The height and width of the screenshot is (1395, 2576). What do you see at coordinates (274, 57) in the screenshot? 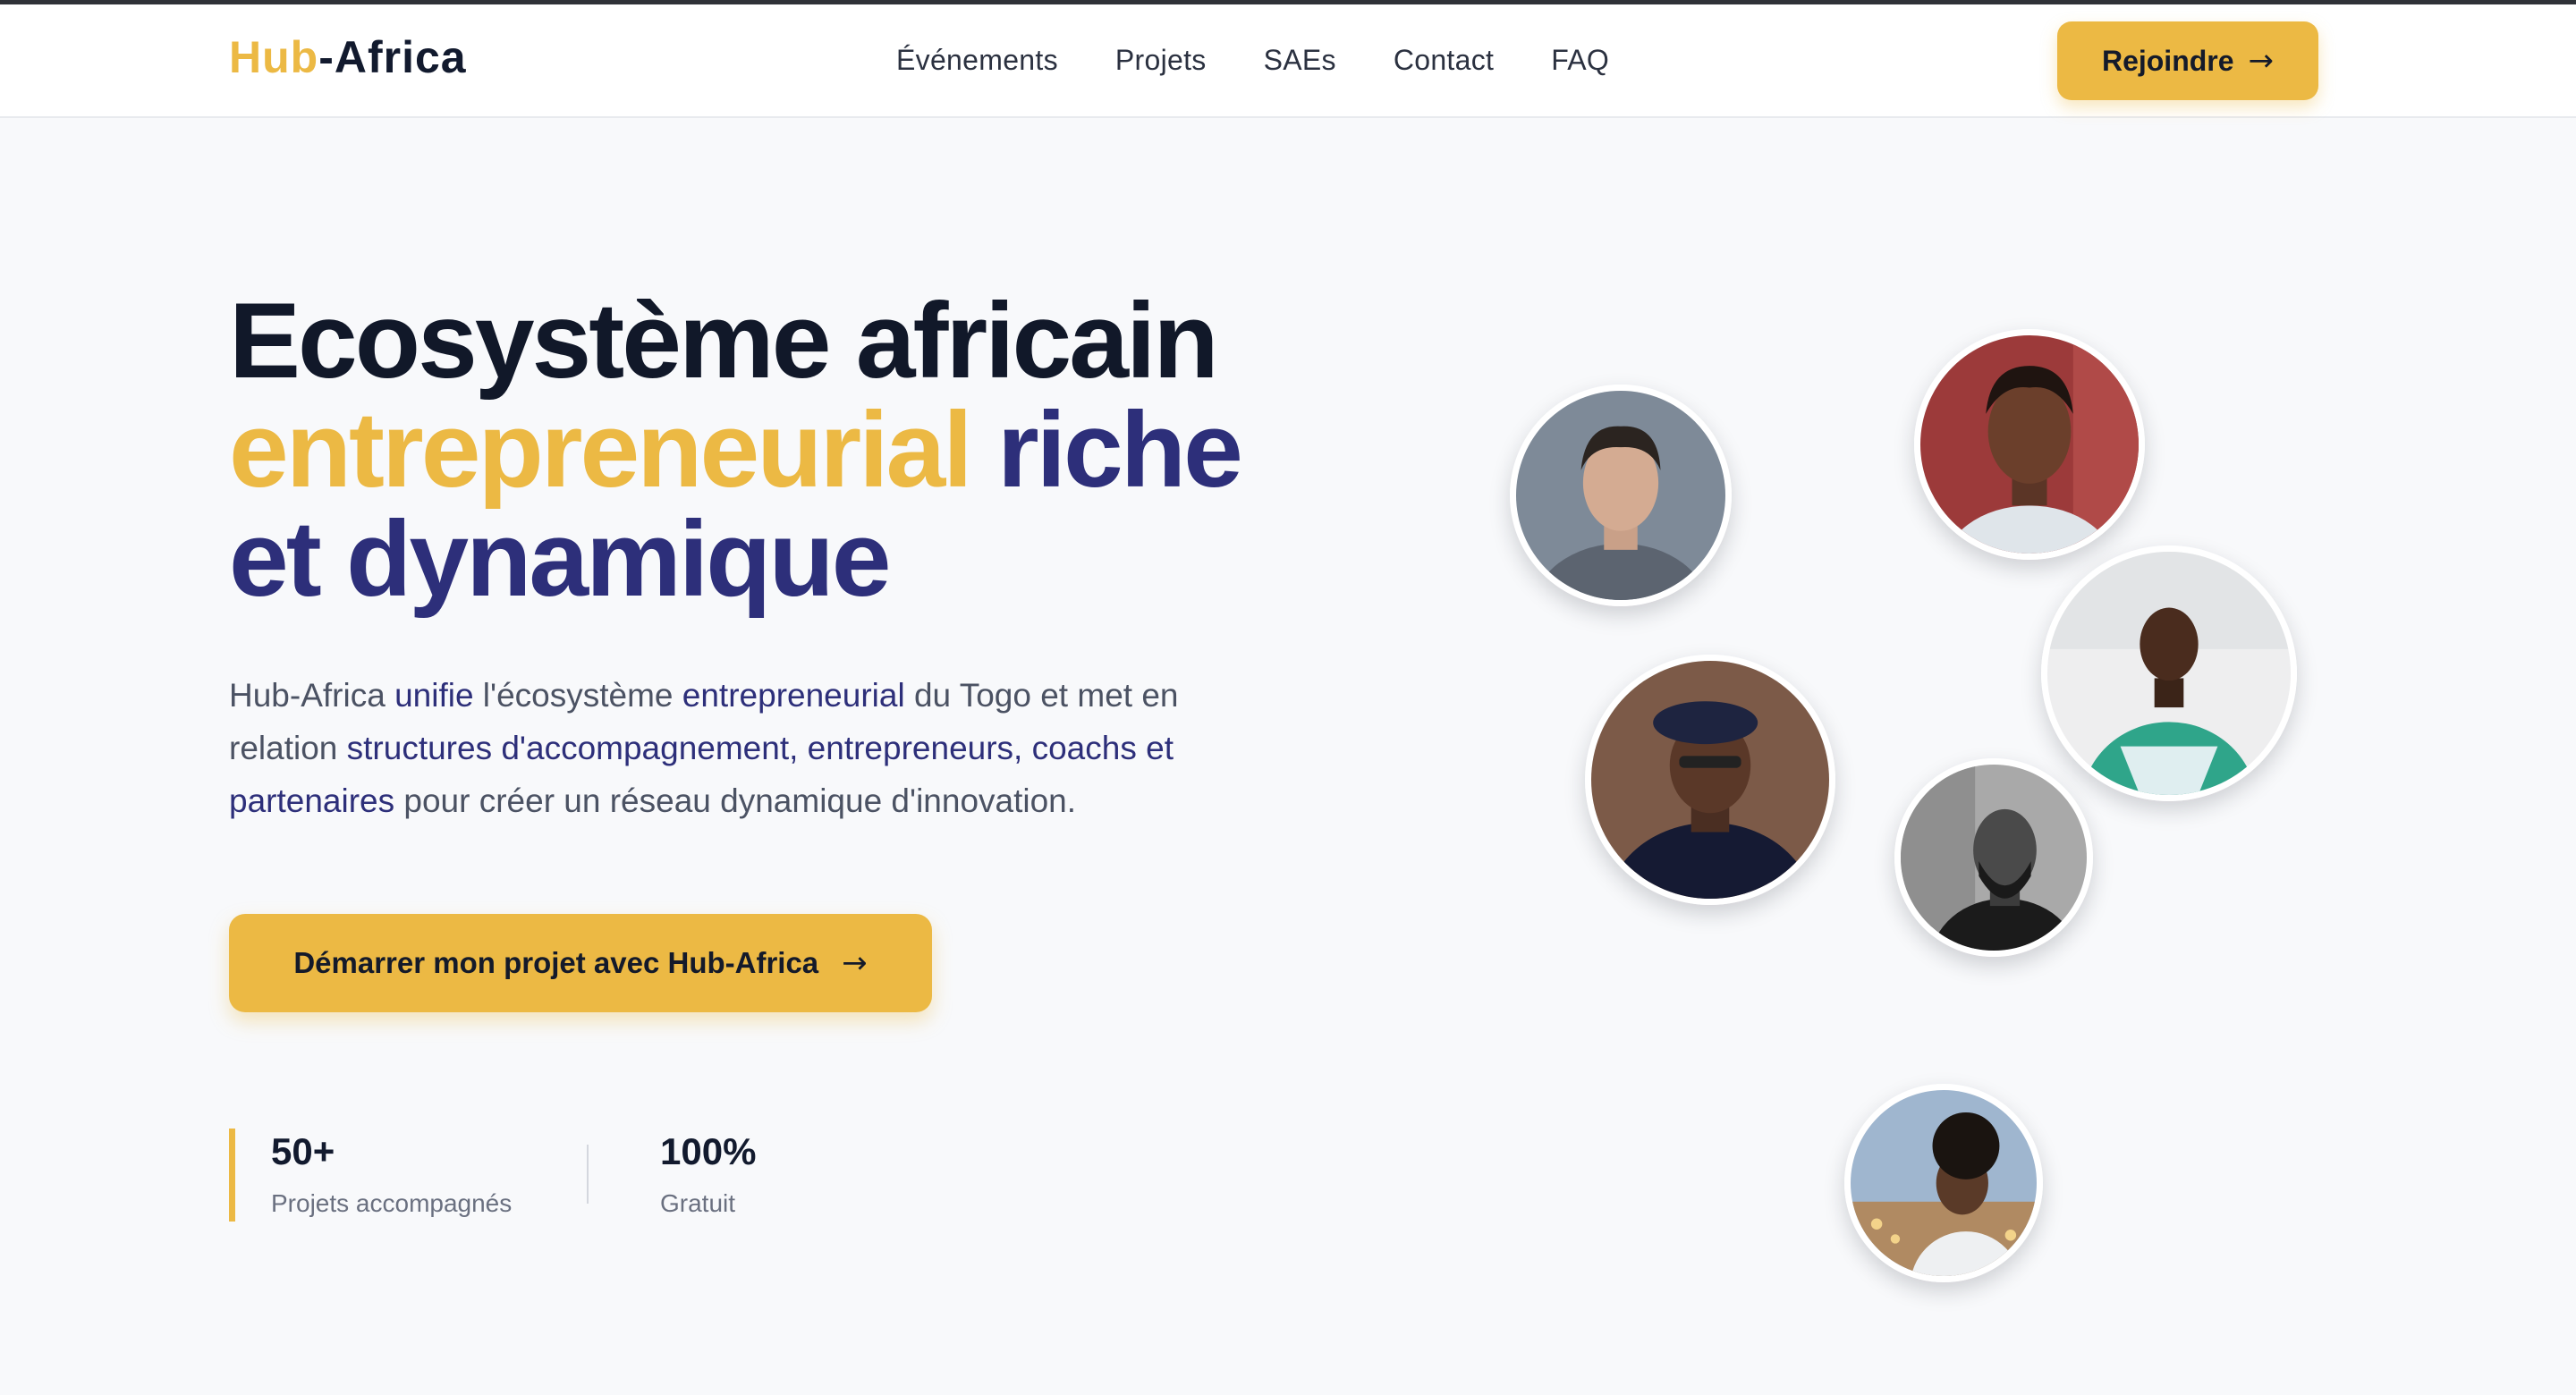
I see `brand-prefix: Hub` at bounding box center [274, 57].